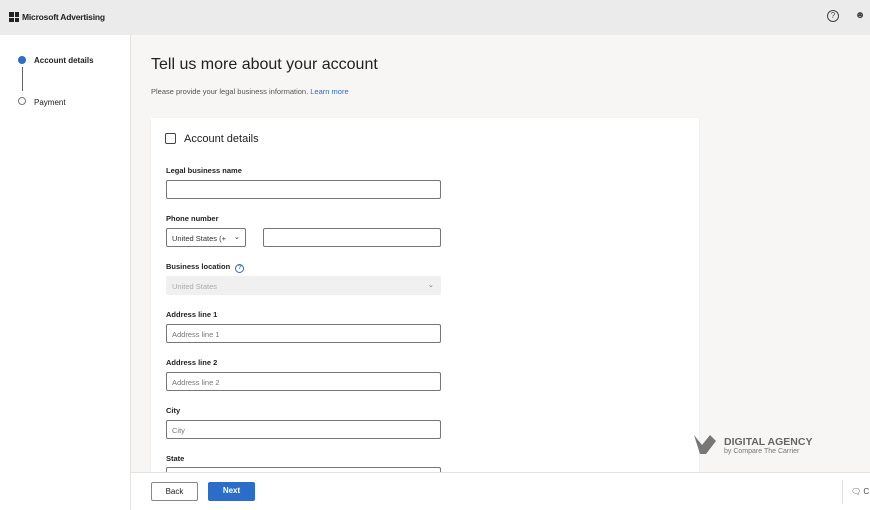 The width and height of the screenshot is (870, 510). What do you see at coordinates (174, 491) in the screenshot?
I see `back-button: Back` at bounding box center [174, 491].